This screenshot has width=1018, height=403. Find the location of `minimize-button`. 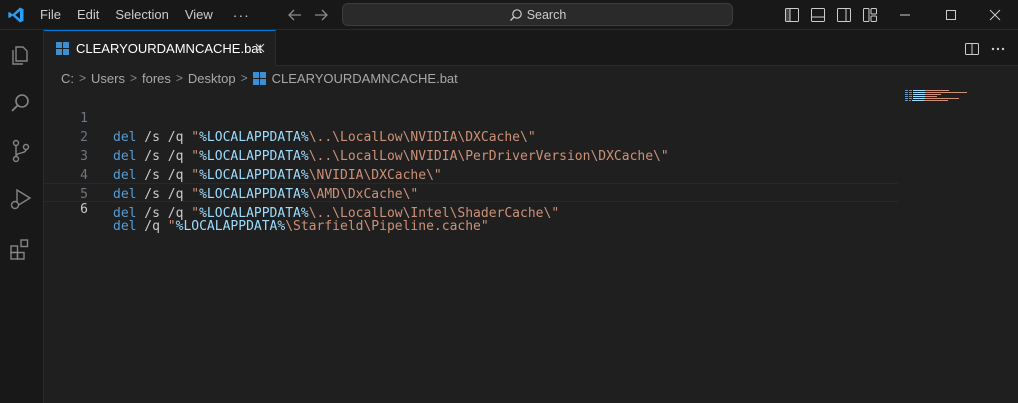

minimize-button is located at coordinates (905, 15).